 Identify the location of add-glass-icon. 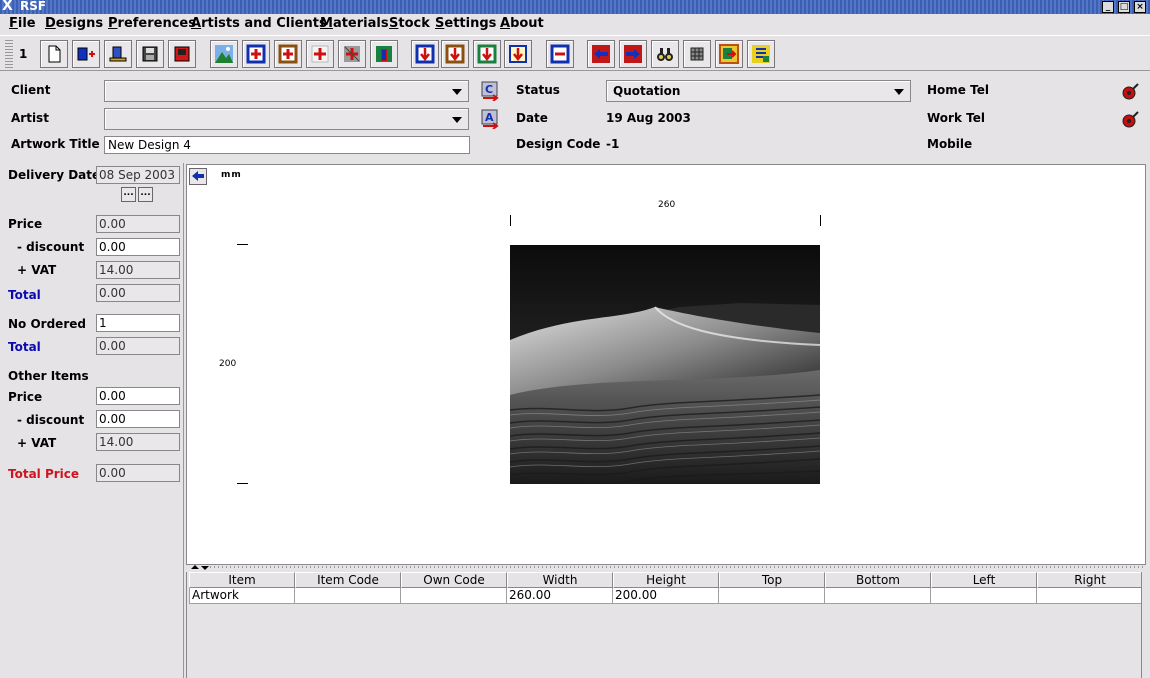
(320, 54).